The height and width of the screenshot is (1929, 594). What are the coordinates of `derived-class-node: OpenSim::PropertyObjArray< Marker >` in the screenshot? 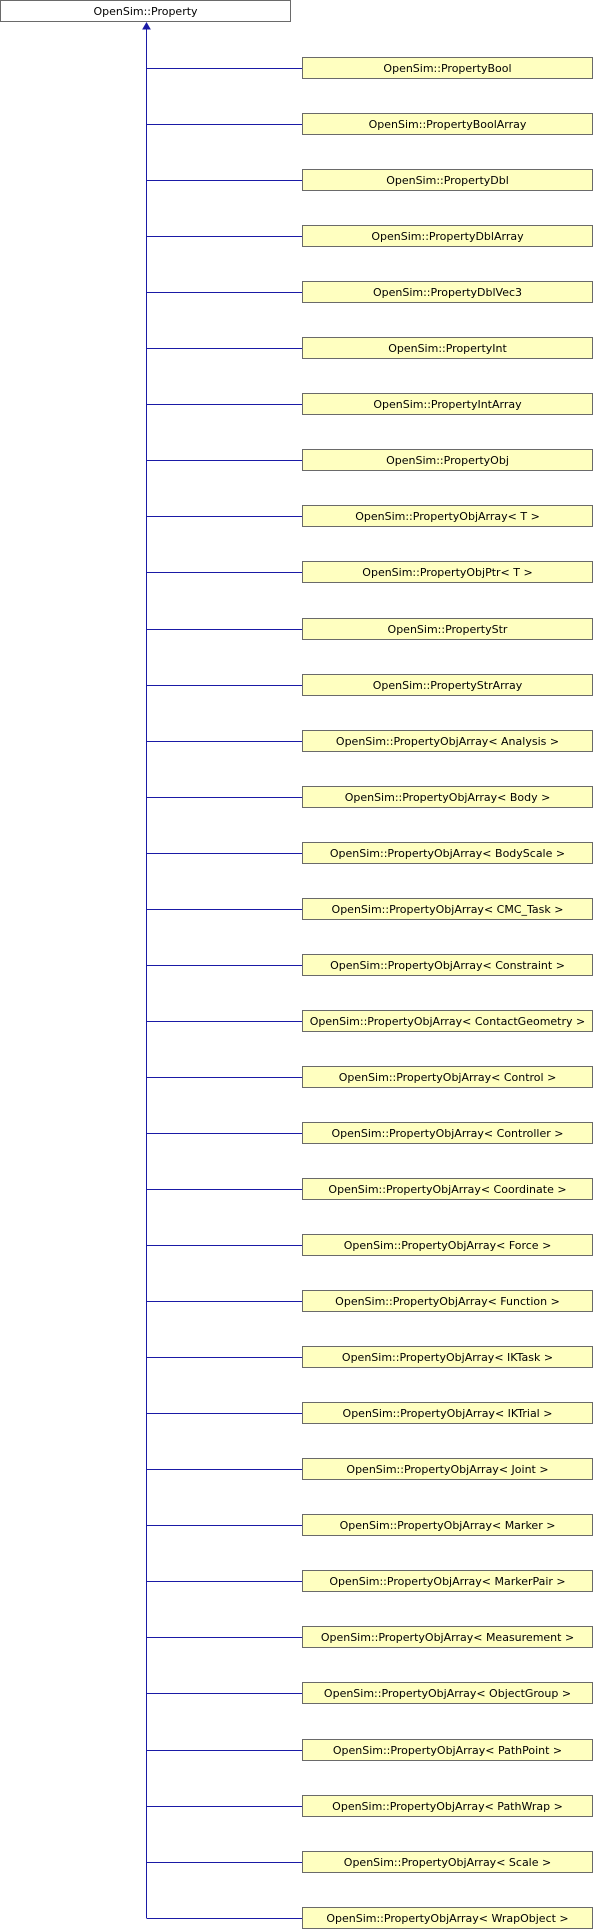 It's located at (447, 1525).